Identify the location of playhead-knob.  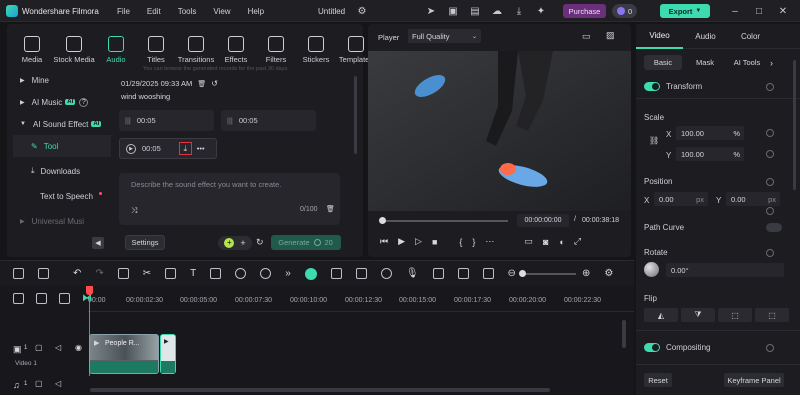
(382, 220).